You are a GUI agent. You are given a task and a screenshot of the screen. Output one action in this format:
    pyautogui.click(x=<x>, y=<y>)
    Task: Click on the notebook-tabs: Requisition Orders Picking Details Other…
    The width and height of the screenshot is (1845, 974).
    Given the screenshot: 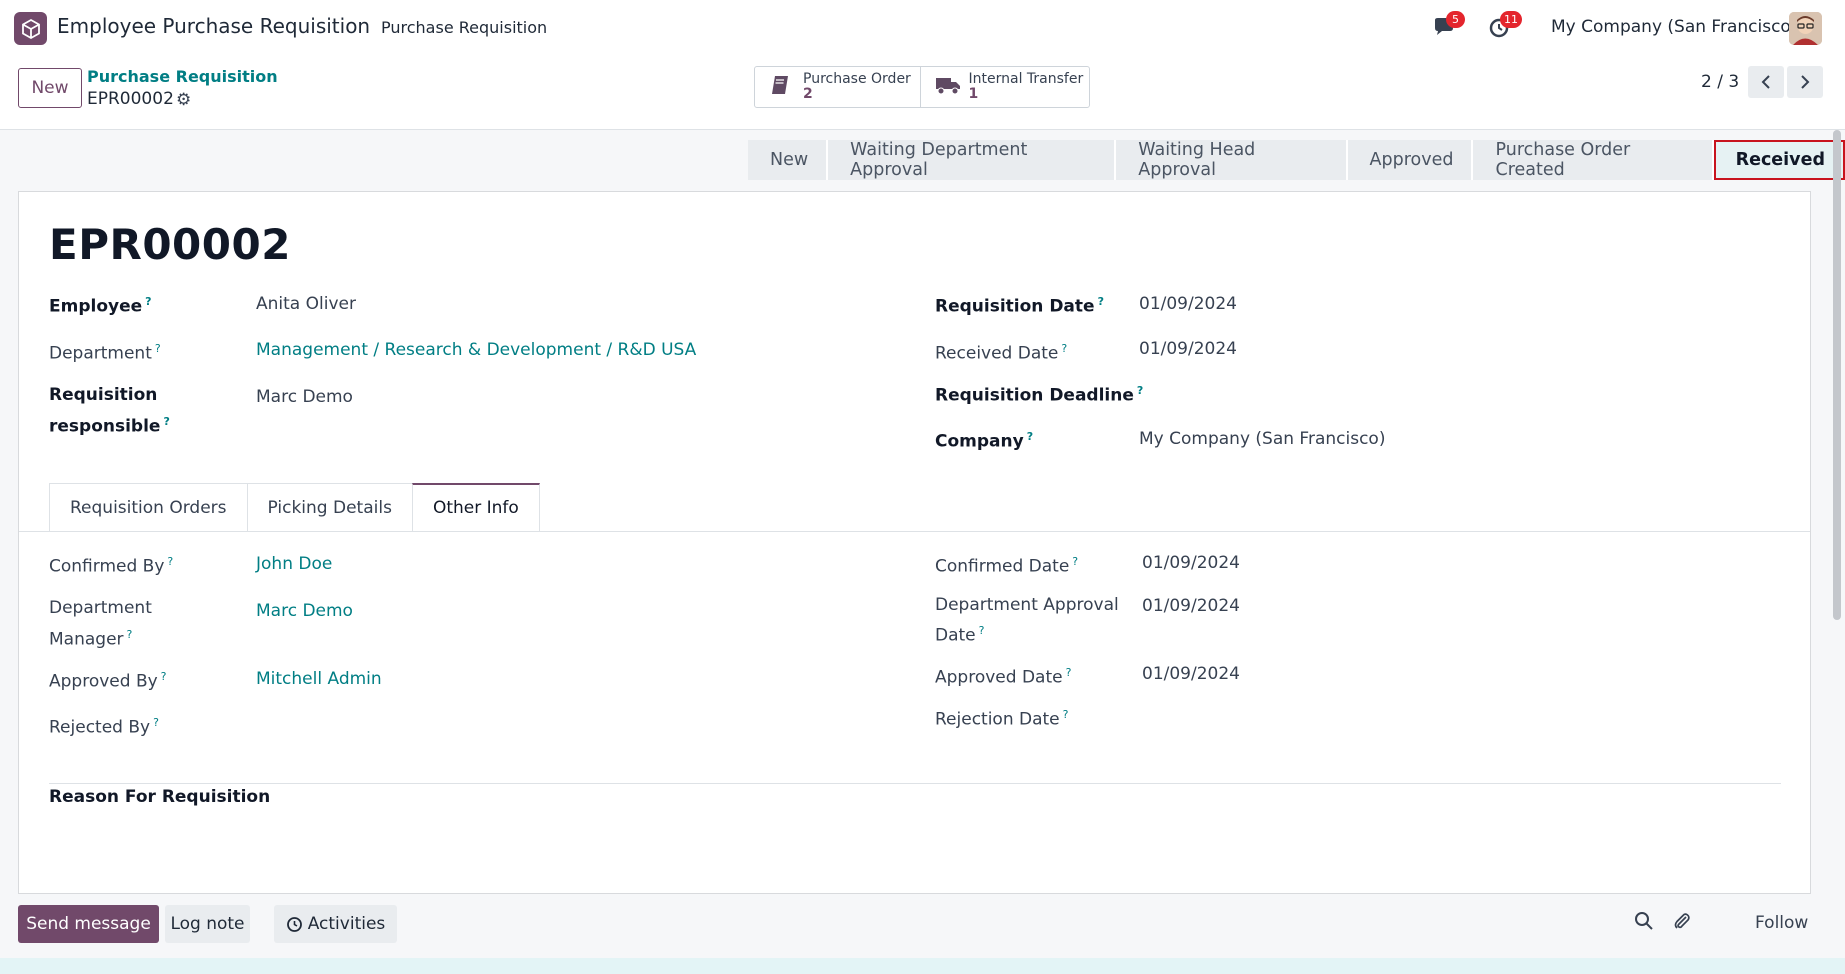 What is the action you would take?
    pyautogui.click(x=294, y=507)
    